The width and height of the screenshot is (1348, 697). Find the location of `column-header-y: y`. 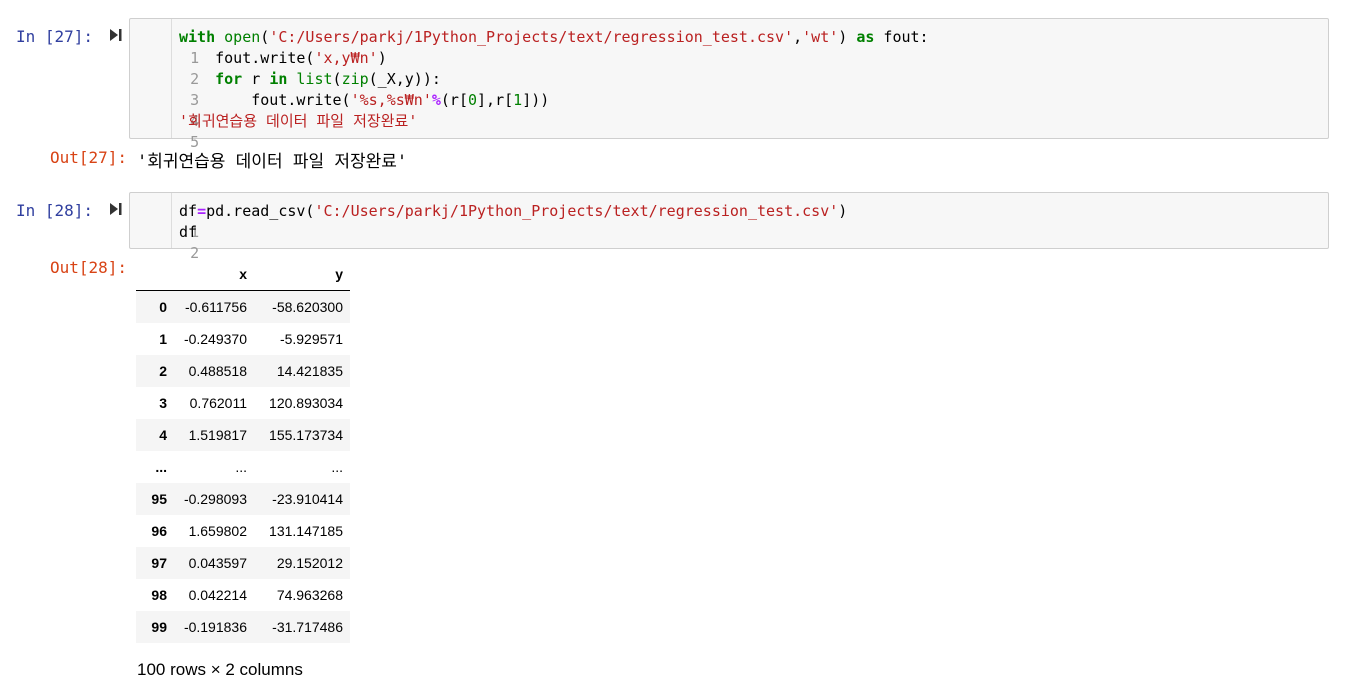

column-header-y: y is located at coordinates (302, 274).